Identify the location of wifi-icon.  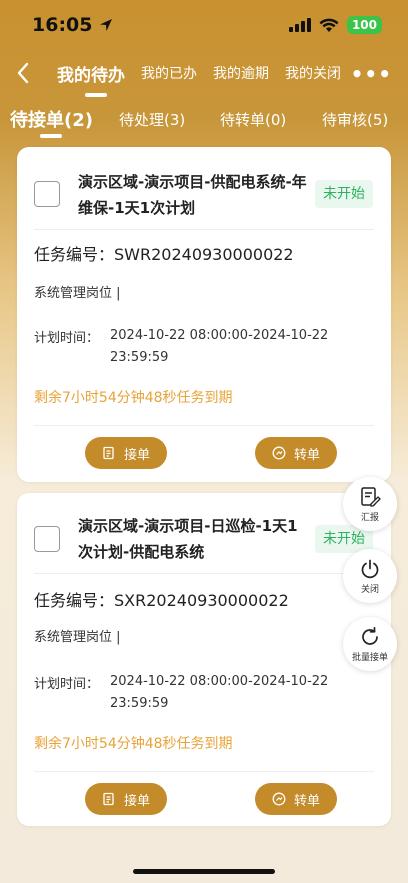
(329, 25).